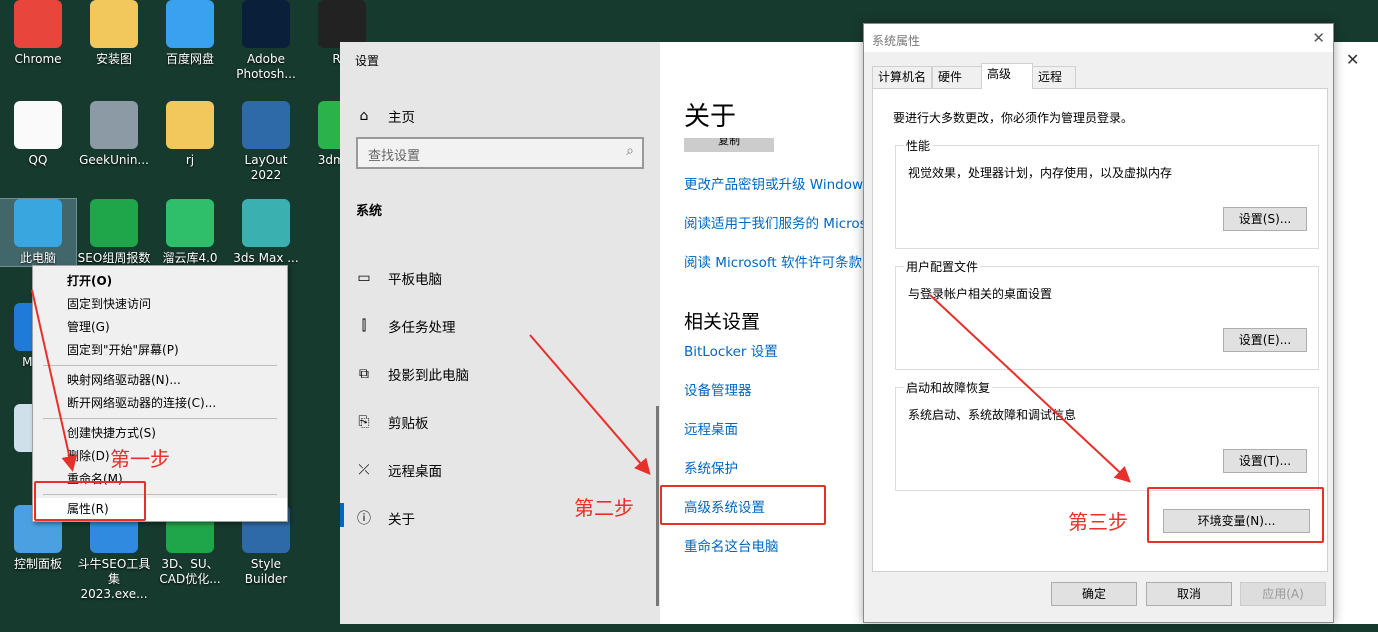  Describe the element at coordinates (590, 405) in the screenshot. I see `arrow-step2` at that location.